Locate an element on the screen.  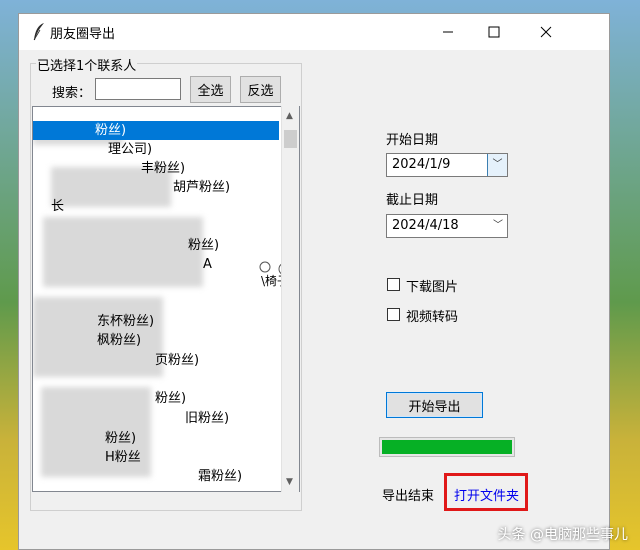
scroll-thumb is located at coordinates (290, 139).